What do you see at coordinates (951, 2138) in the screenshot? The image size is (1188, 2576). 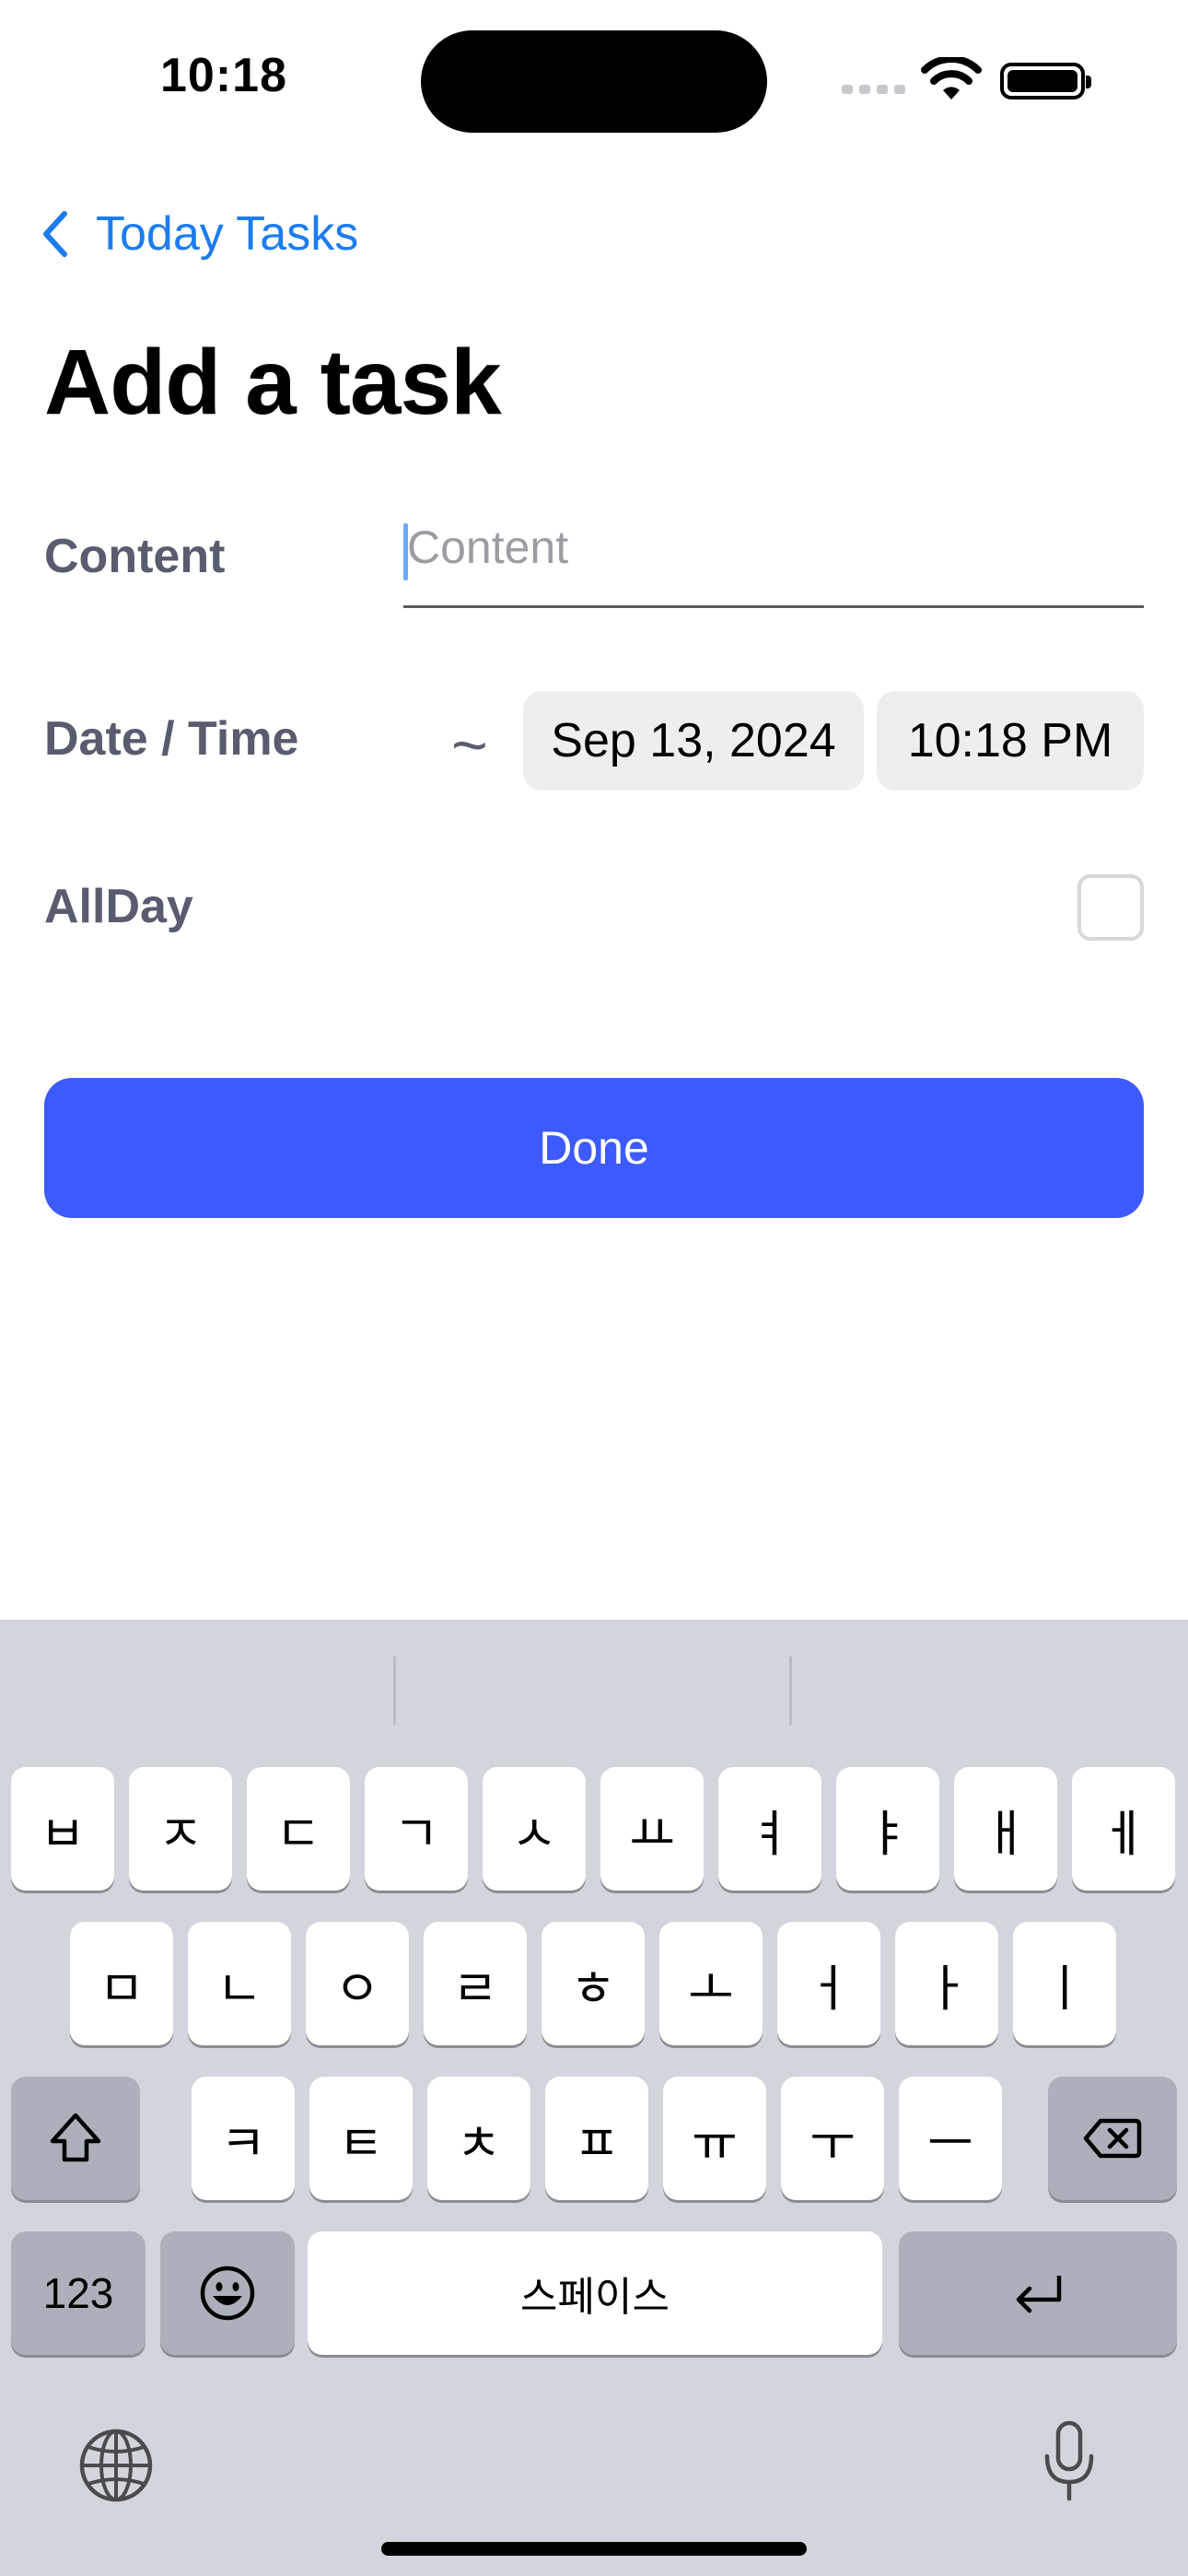 I see `key-eu: ㅡ` at bounding box center [951, 2138].